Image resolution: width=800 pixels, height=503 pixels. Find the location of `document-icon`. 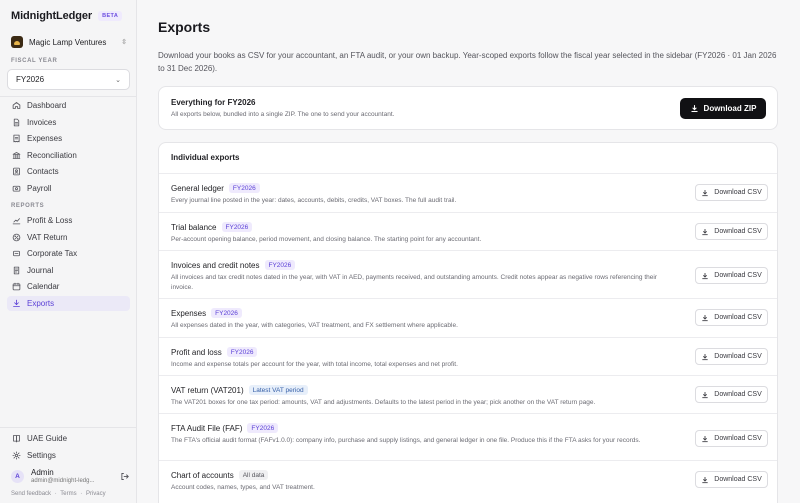

document-icon is located at coordinates (16, 122).